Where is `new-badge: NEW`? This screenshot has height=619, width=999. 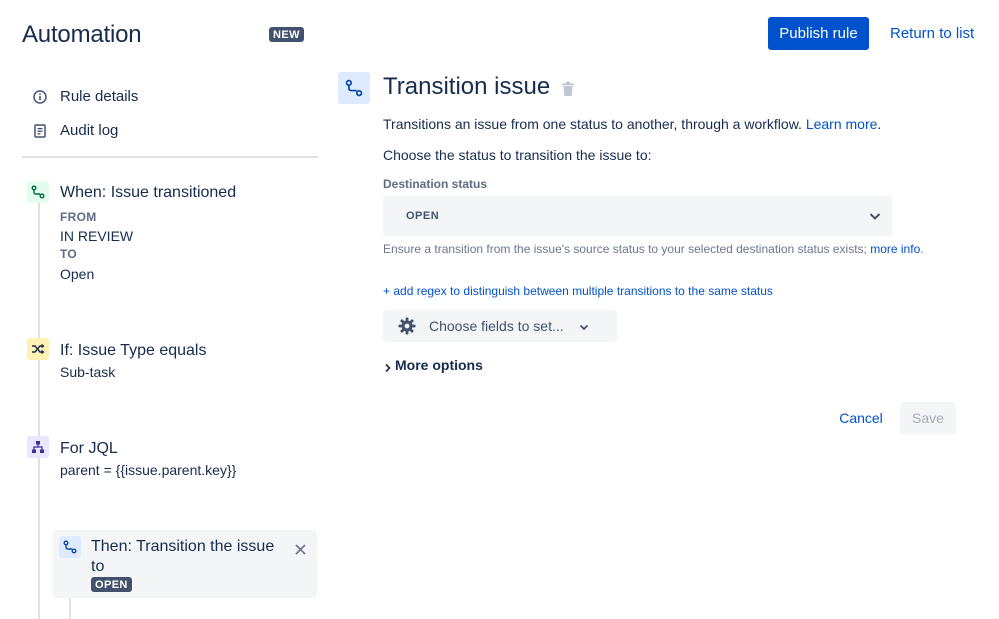 new-badge: NEW is located at coordinates (286, 34).